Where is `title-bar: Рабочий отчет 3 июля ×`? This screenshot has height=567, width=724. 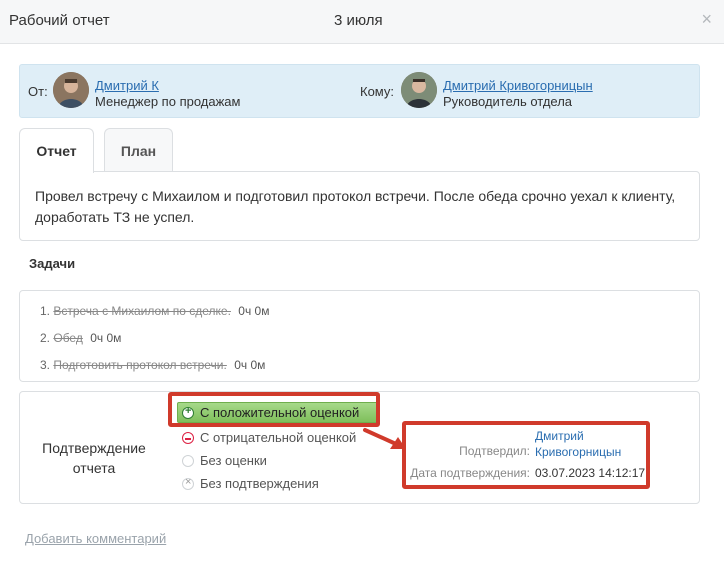 title-bar: Рабочий отчет 3 июля × is located at coordinates (362, 22).